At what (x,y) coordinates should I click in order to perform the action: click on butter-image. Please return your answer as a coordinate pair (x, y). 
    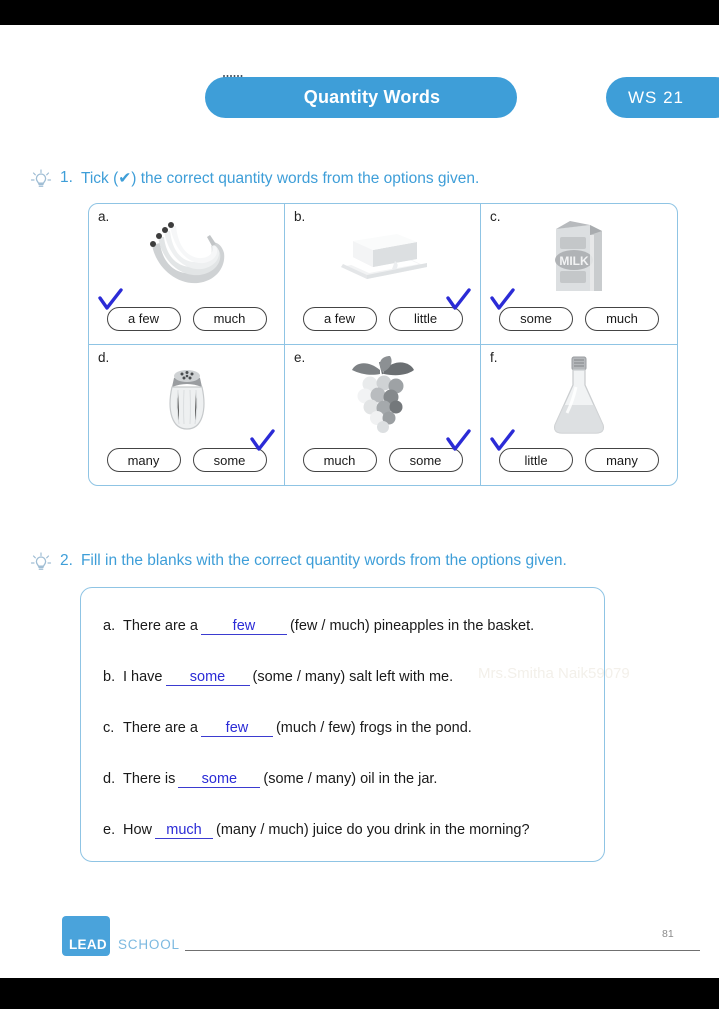
    Looking at the image, I should click on (382, 255).